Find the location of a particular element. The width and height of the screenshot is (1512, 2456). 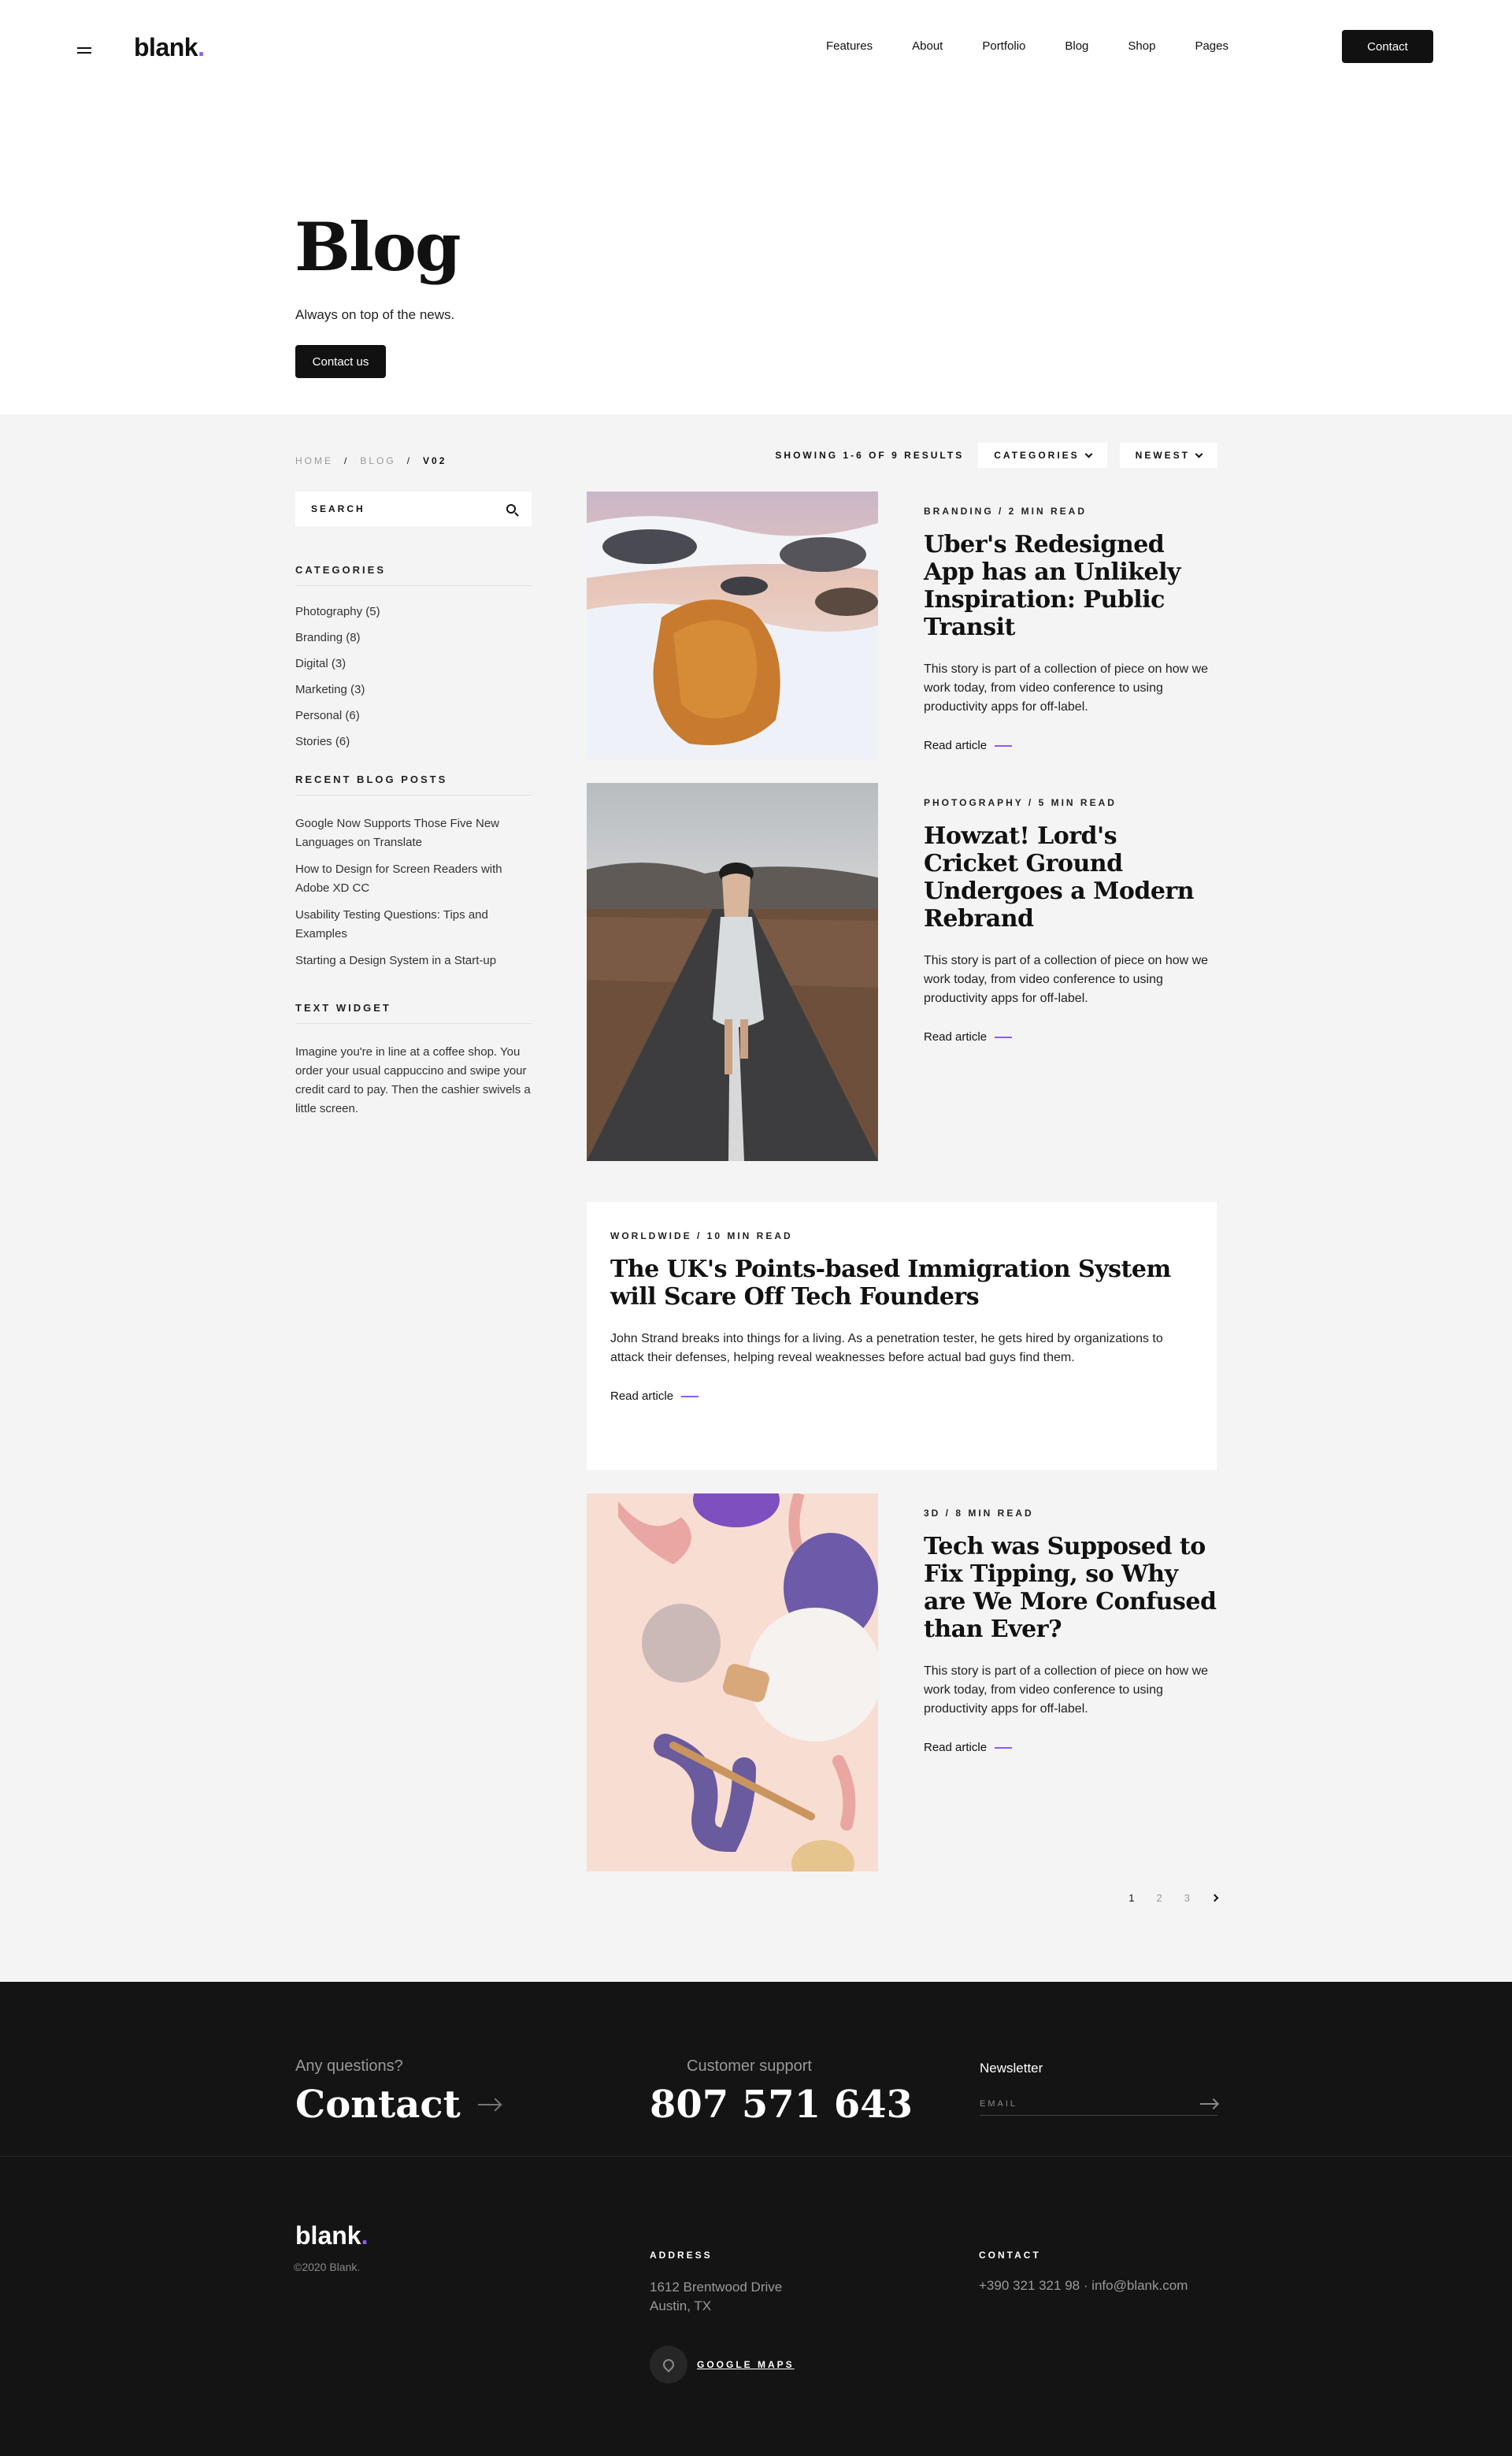

search-icon is located at coordinates (511, 509).